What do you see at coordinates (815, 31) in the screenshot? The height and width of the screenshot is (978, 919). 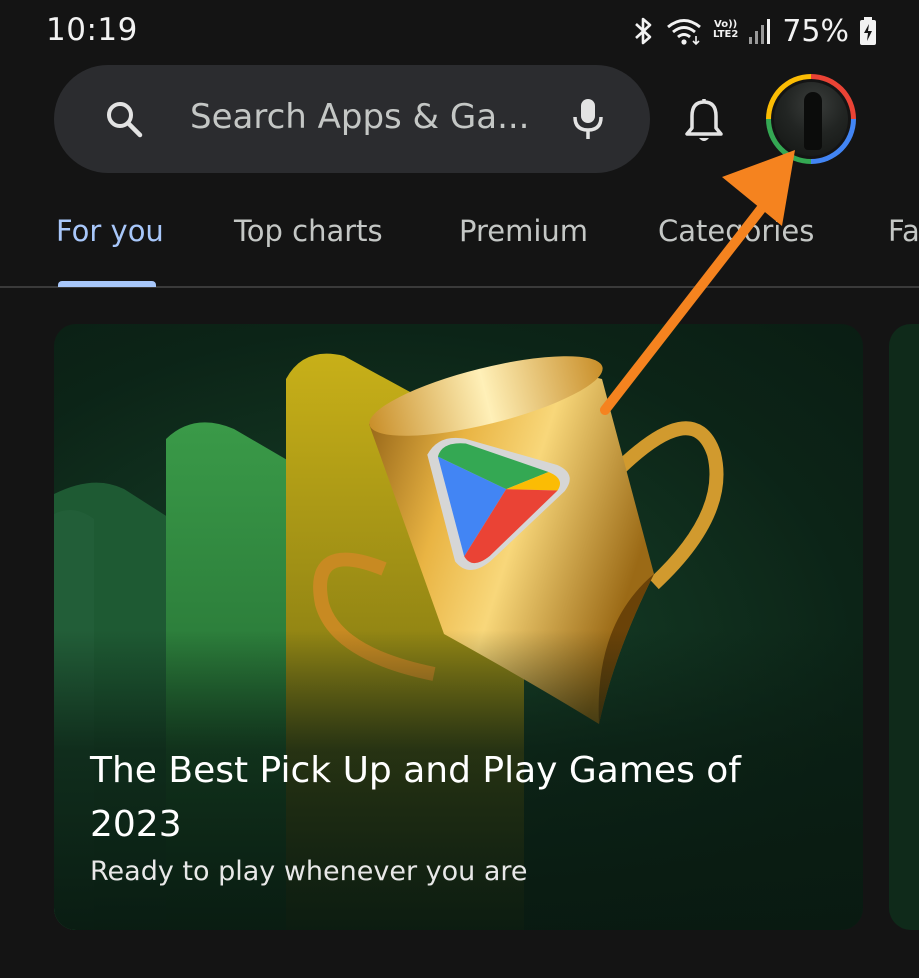 I see `battery-percent: 75%` at bounding box center [815, 31].